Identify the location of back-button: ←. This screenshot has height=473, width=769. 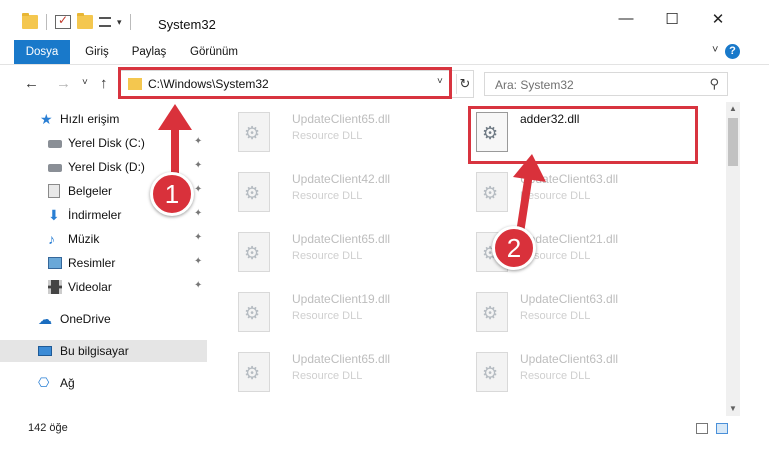
(31, 83).